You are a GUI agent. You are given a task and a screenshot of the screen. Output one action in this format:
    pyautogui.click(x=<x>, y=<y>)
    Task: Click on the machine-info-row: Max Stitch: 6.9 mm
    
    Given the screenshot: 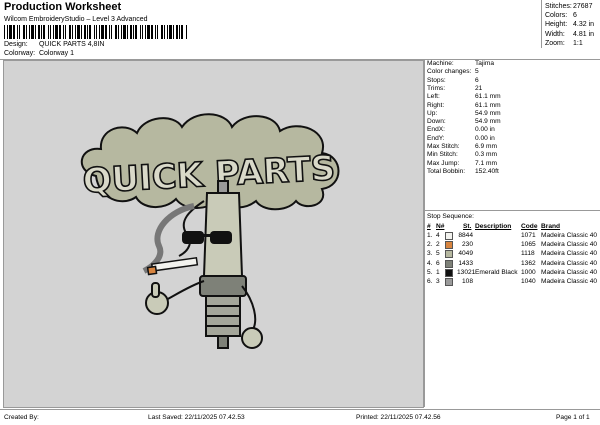 What is the action you would take?
    pyautogui.click(x=462, y=147)
    